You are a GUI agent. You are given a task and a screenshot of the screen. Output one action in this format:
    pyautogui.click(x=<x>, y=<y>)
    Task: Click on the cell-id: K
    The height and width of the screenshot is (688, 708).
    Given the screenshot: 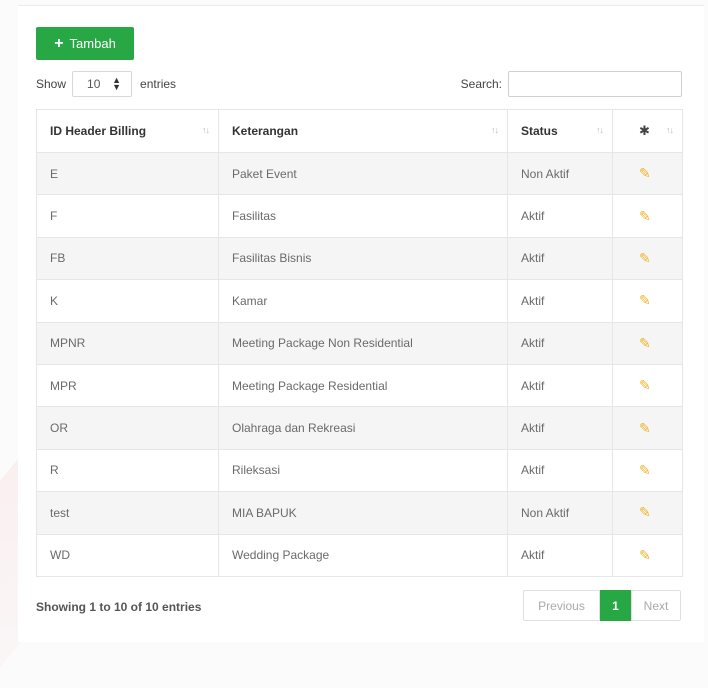 What is the action you would take?
    pyautogui.click(x=127, y=301)
    